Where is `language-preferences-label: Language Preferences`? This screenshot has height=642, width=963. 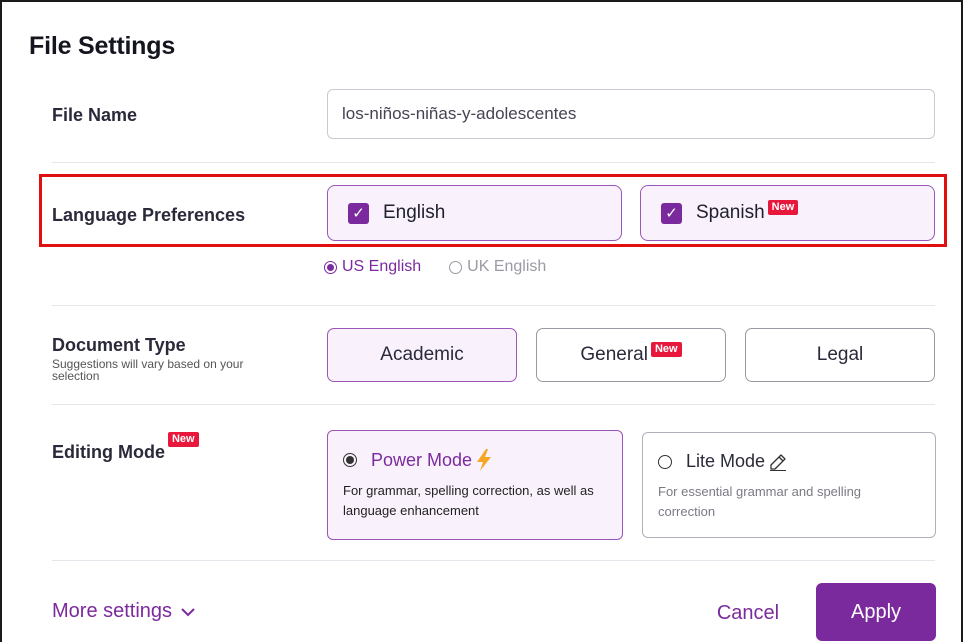 language-preferences-label: Language Preferences is located at coordinates (149, 215).